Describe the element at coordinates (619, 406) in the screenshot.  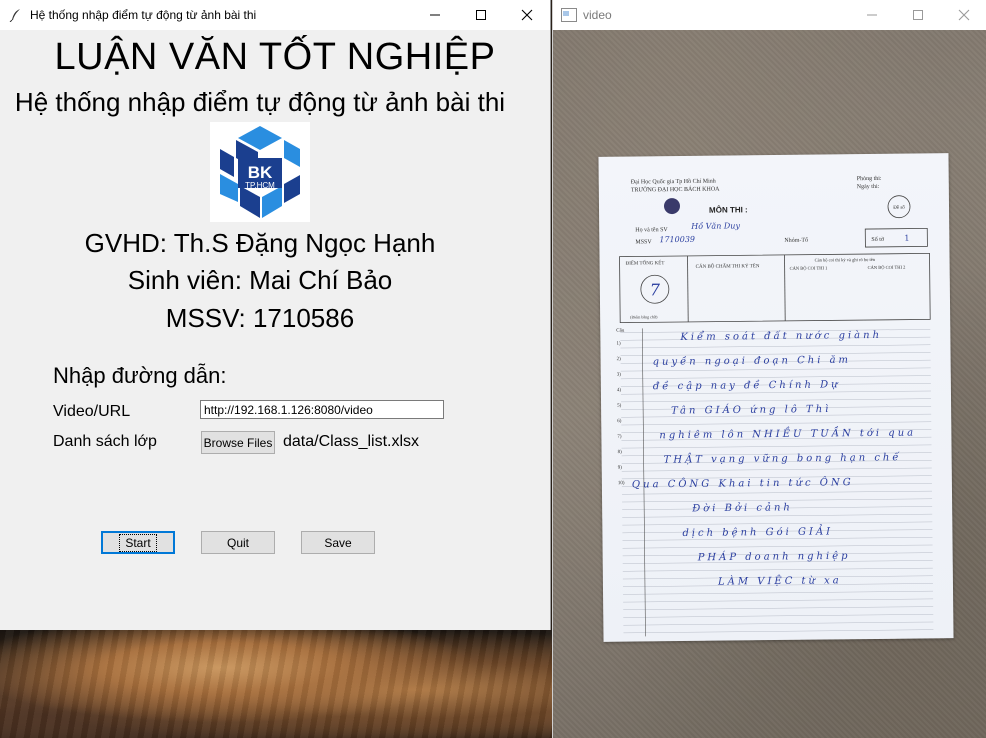
I see `question-number: 5)` at that location.